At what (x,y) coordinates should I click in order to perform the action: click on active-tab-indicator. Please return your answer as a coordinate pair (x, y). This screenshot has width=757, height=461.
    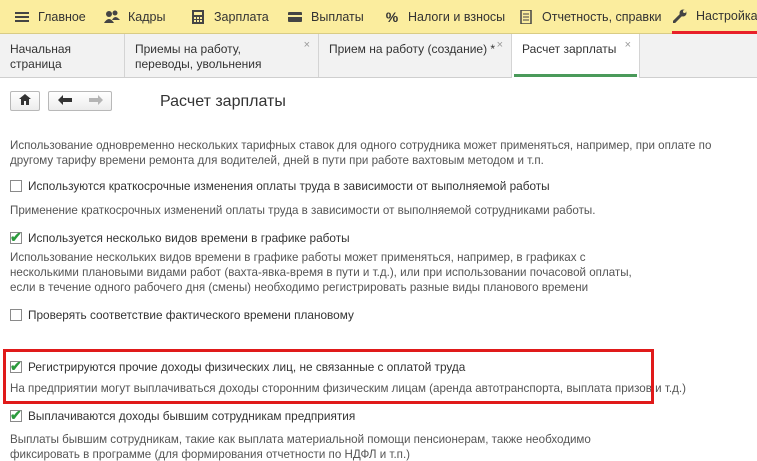
    Looking at the image, I should click on (575, 75).